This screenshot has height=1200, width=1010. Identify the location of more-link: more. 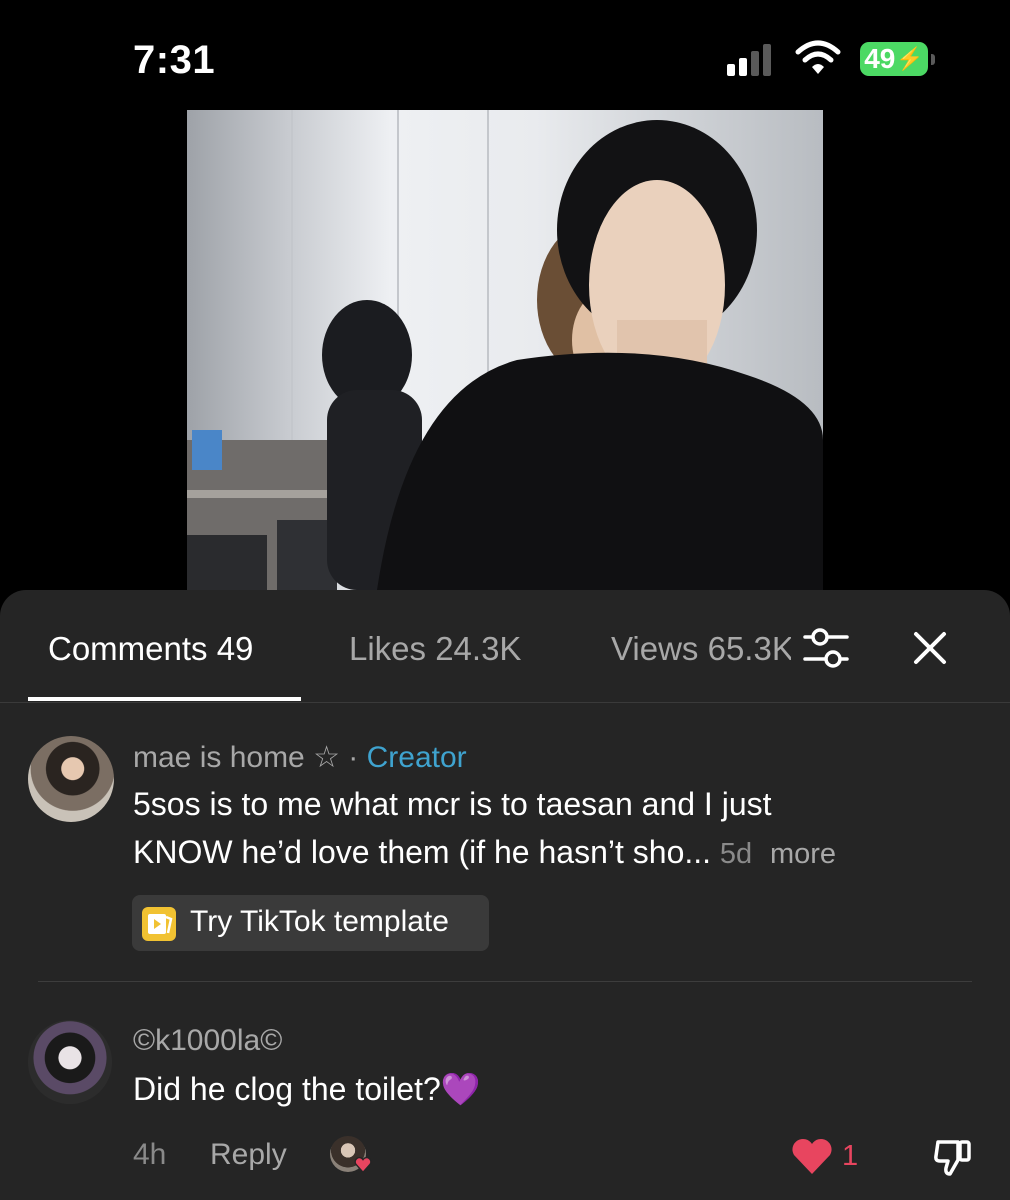
(803, 854).